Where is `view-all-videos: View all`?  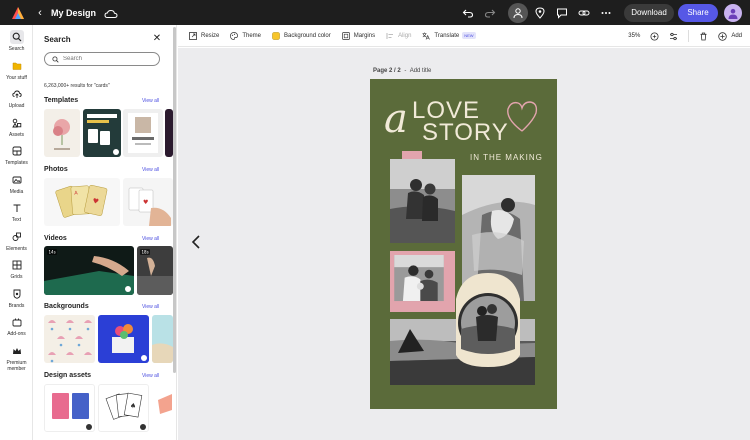
view-all-videos: View all is located at coordinates (150, 239).